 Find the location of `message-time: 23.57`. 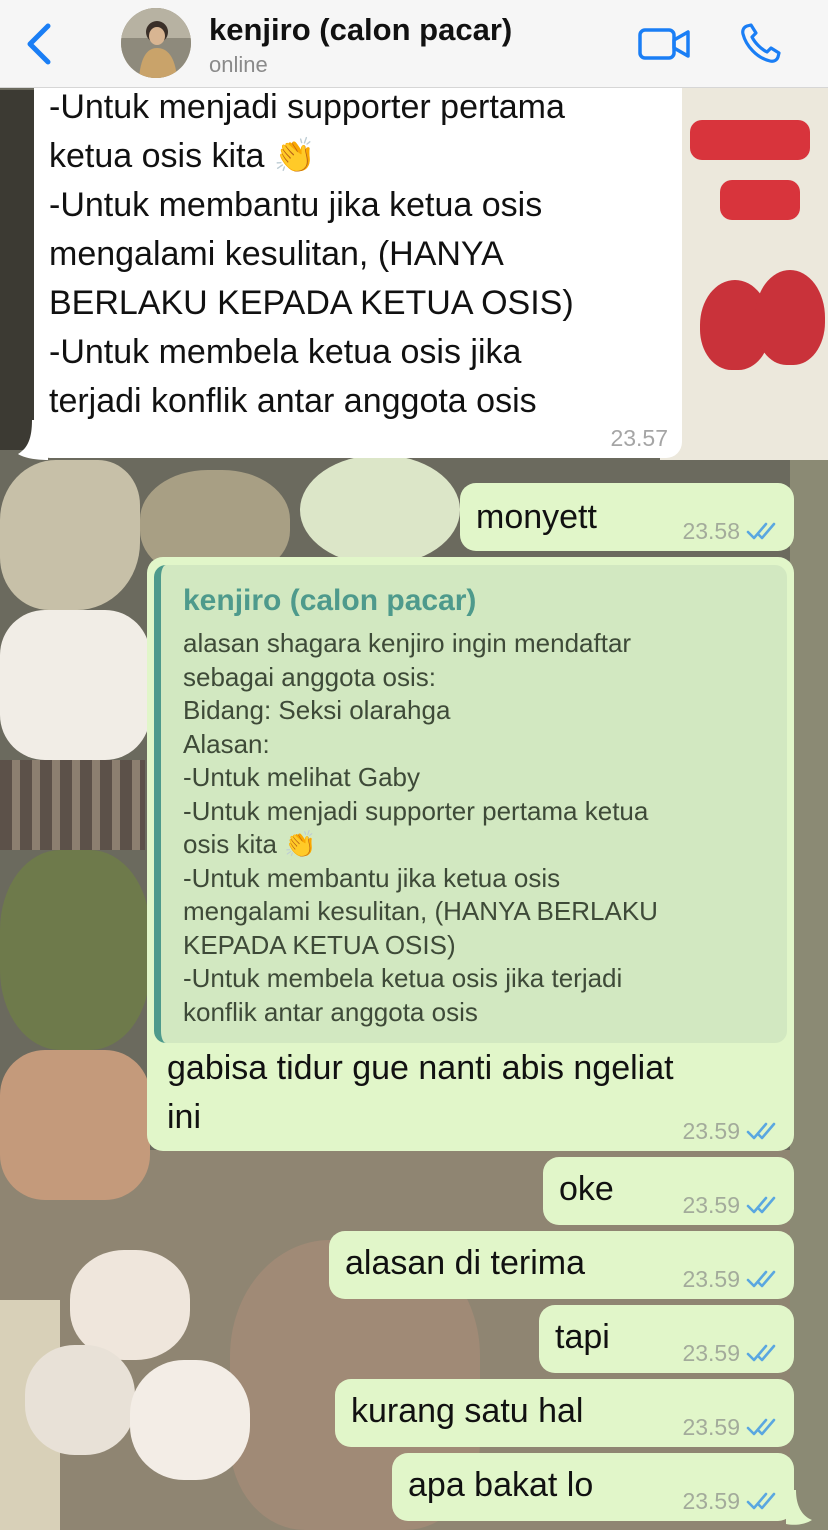

message-time: 23.57 is located at coordinates (639, 438).